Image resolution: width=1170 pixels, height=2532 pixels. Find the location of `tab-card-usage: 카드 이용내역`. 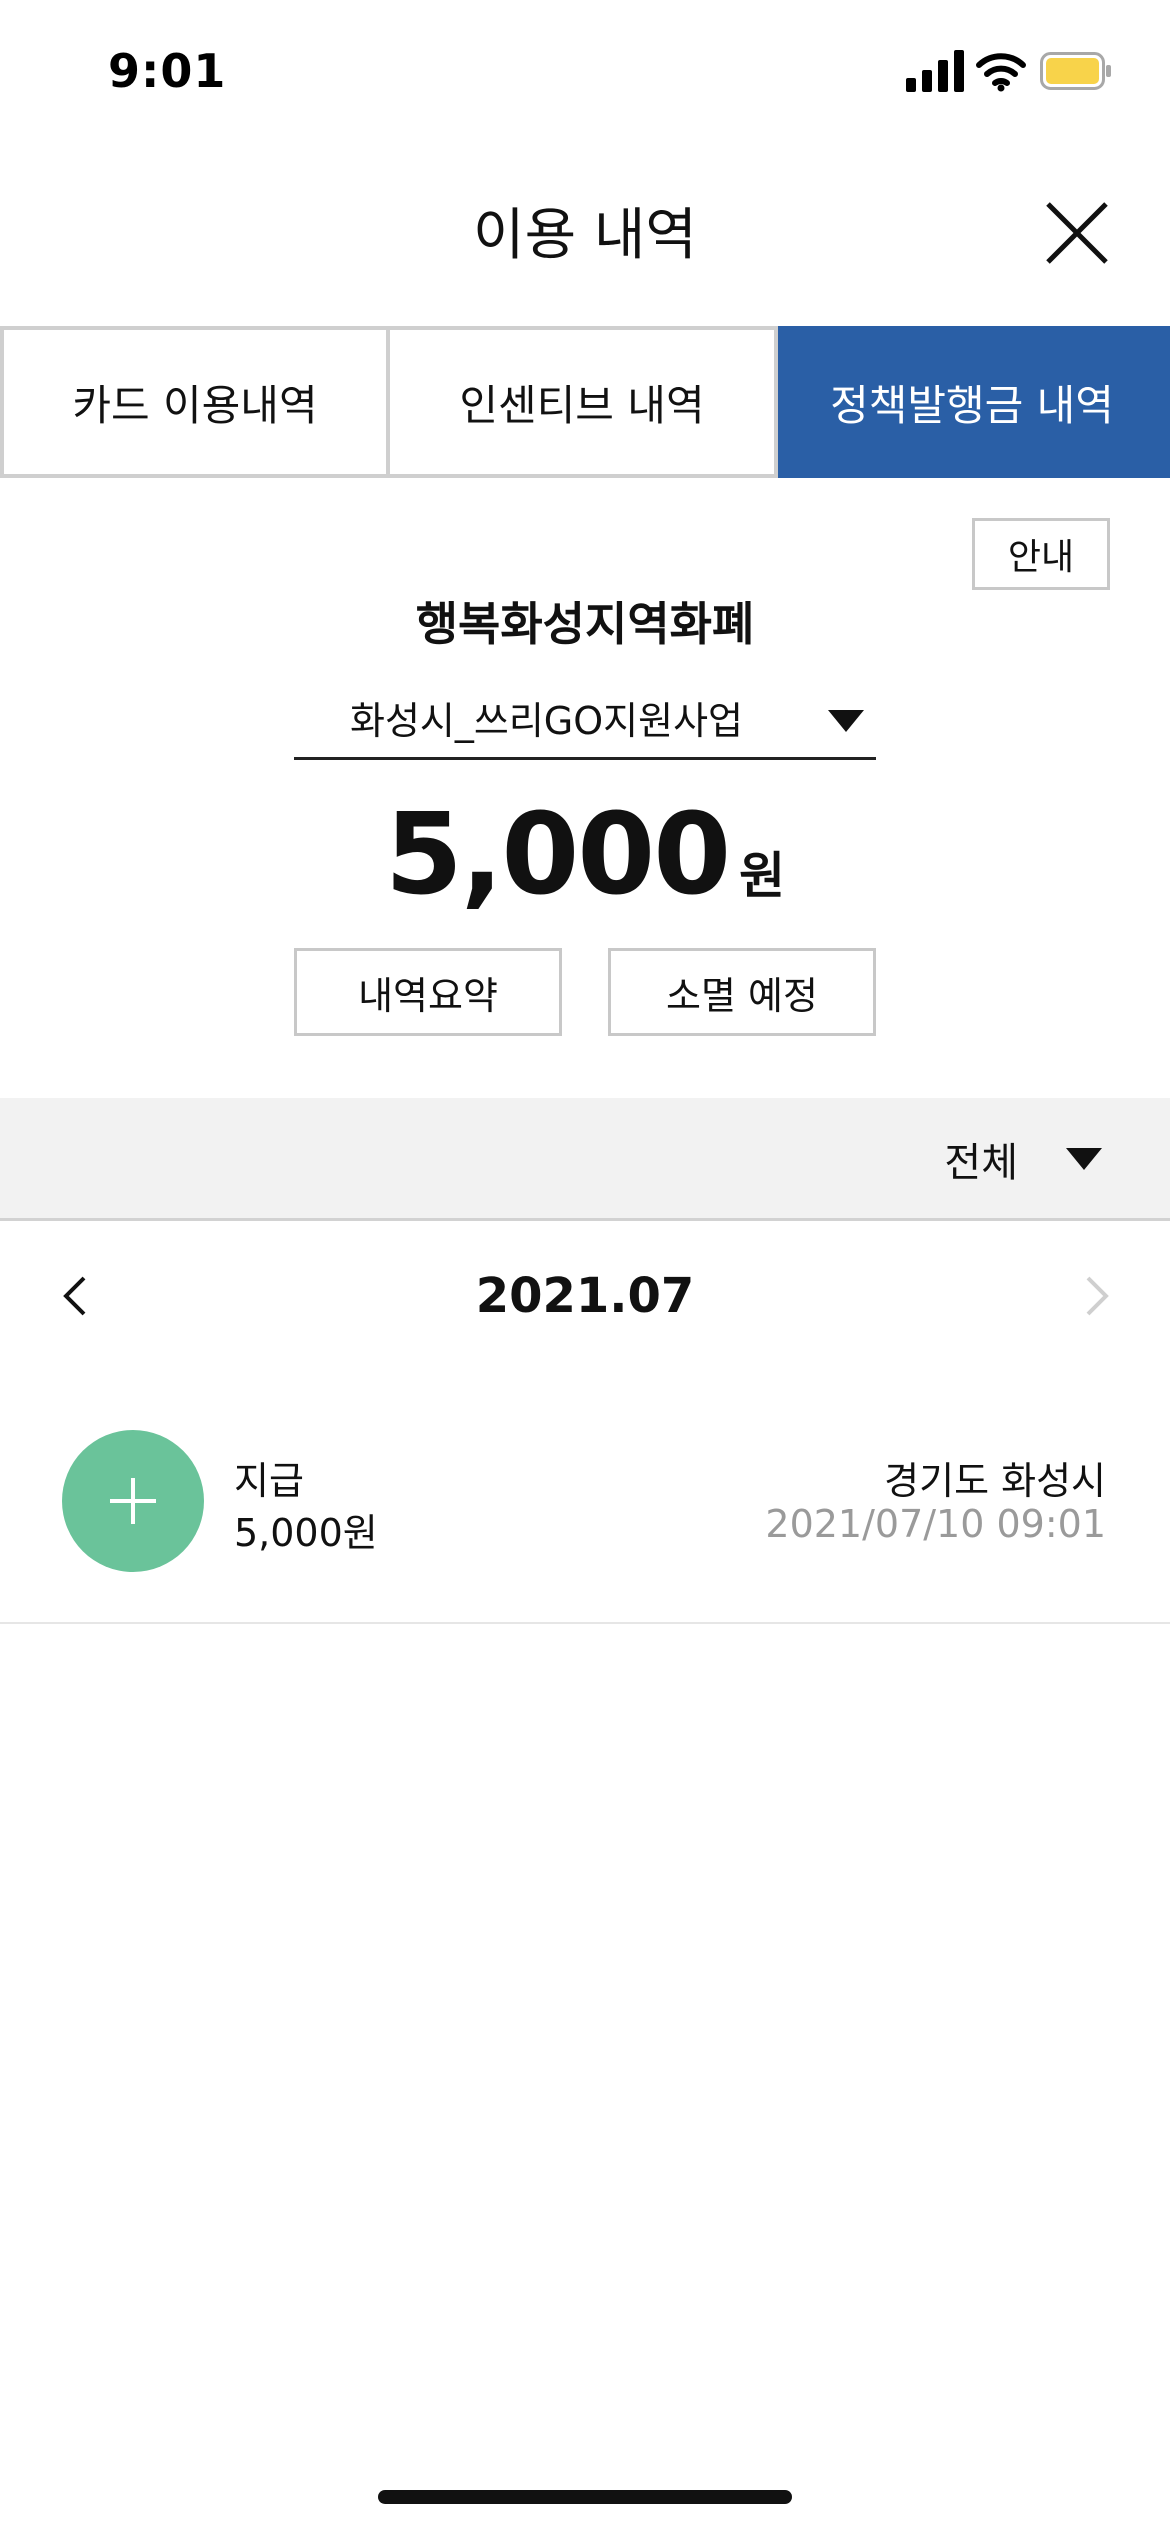

tab-card-usage: 카드 이용내역 is located at coordinates (195, 402).